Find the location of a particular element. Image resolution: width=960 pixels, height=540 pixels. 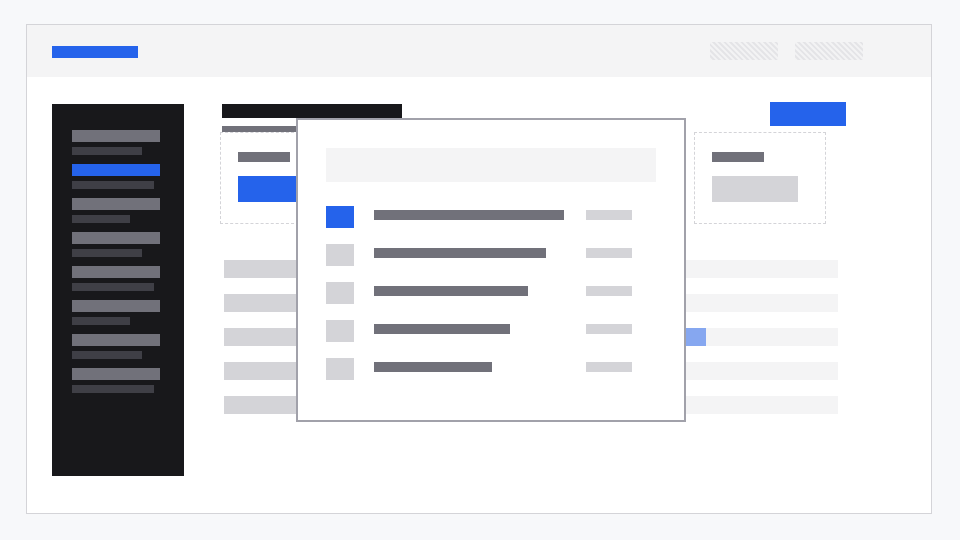

card-left-label is located at coordinates (264, 157).